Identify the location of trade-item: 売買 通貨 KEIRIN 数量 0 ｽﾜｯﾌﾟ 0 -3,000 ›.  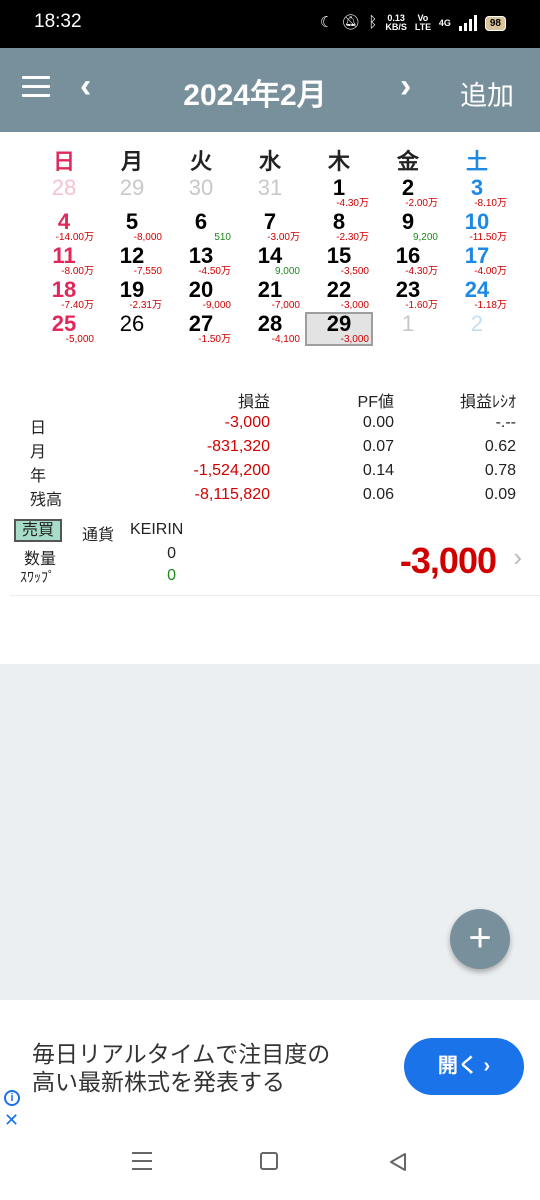
(275, 556).